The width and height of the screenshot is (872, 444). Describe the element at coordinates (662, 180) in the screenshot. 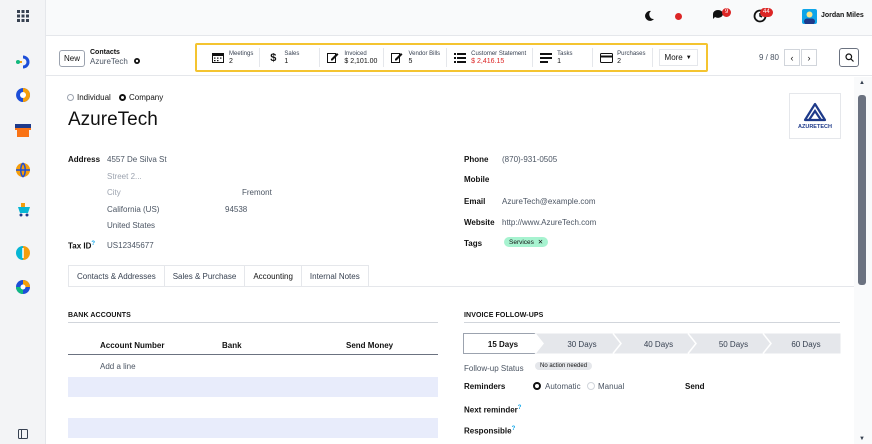

I see `mobile-field` at that location.